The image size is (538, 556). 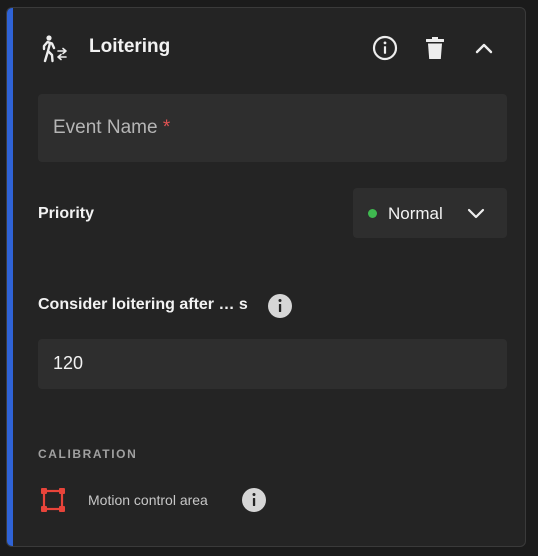 I want to click on loitering-threshold-label: Consider loitering after … s, so click(x=143, y=304).